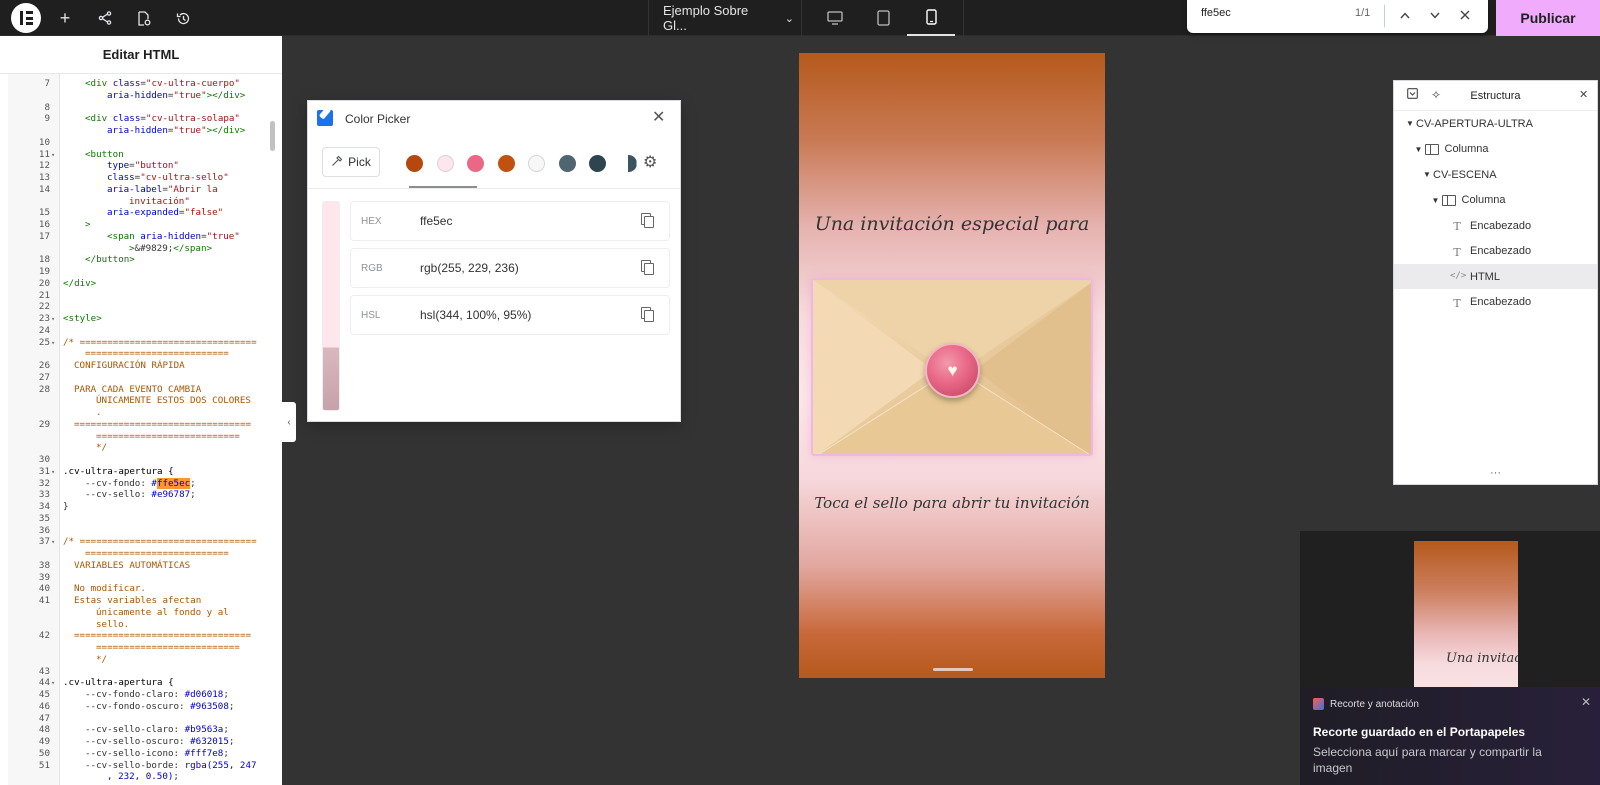 The image size is (1600, 785). Describe the element at coordinates (1405, 15) in the screenshot. I see `find-previous-icon` at that location.